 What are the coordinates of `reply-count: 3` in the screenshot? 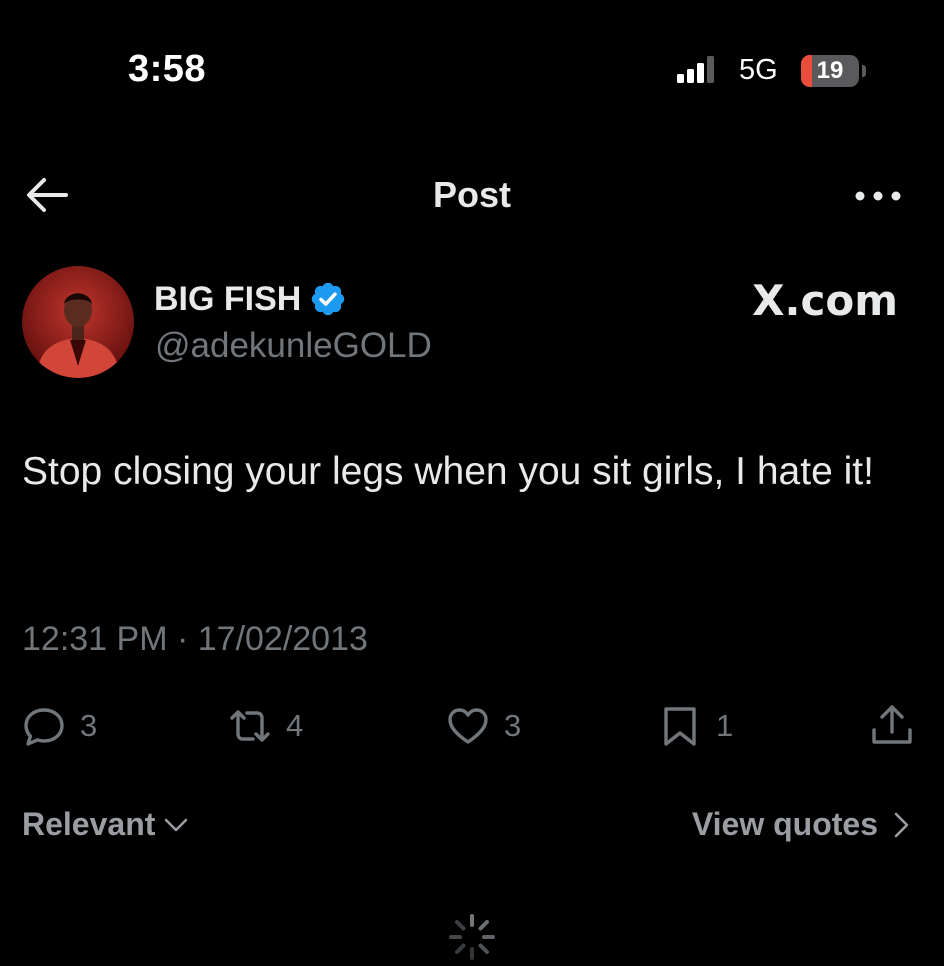 It's located at (89, 725).